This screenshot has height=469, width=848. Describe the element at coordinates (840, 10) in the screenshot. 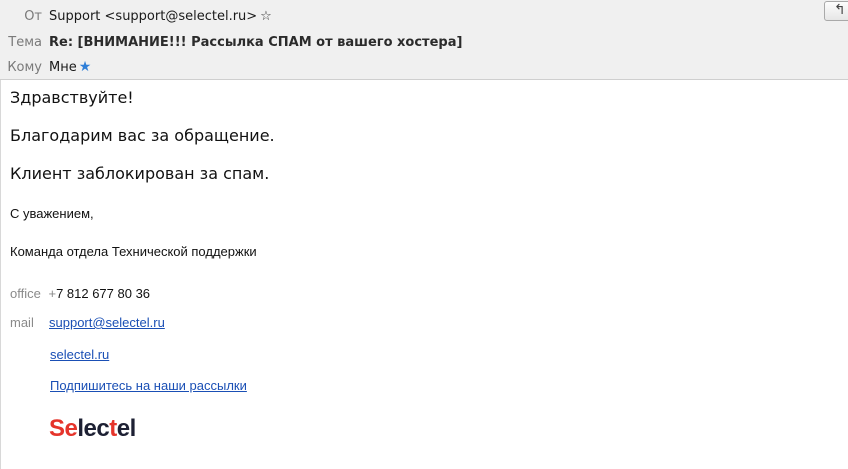

I see `reply-icon: ↰` at that location.